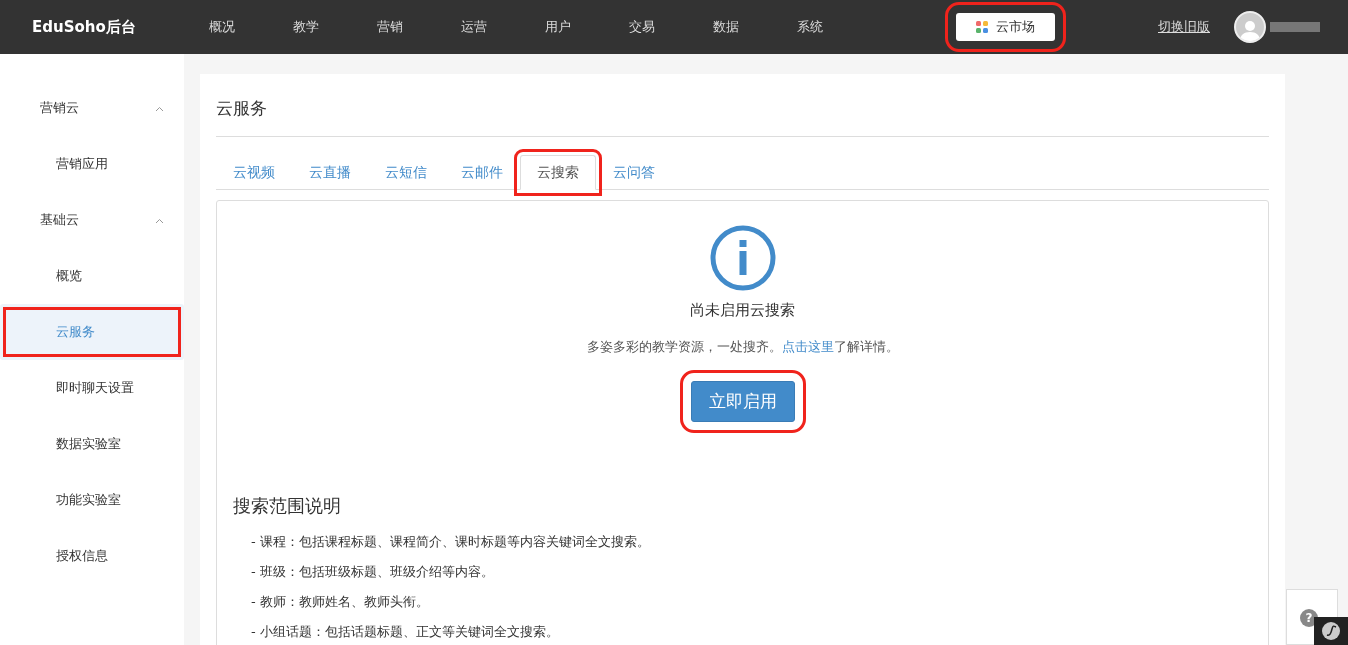  Describe the element at coordinates (92, 164) in the screenshot. I see `sidebar-item: 营销应用` at that location.